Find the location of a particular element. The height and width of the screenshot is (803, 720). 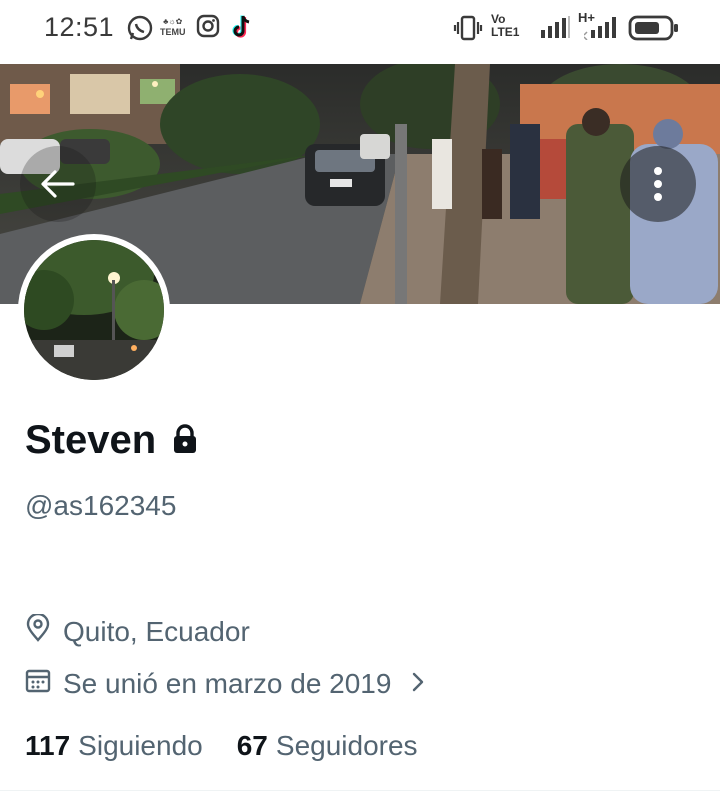

divider is located at coordinates (360, 790).